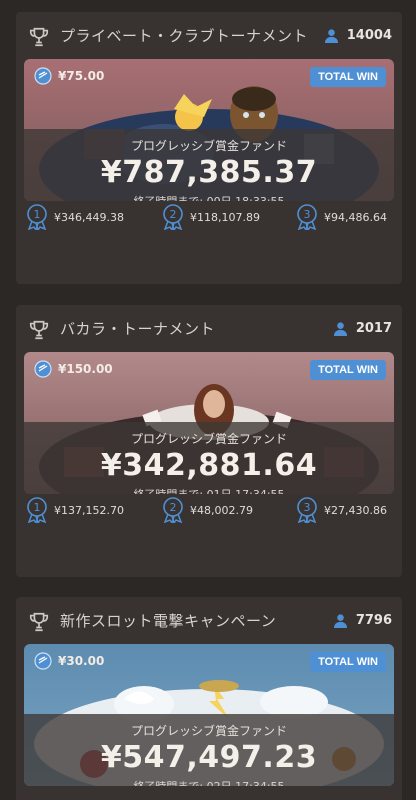 Image resolution: width=416 pixels, height=800 pixels. I want to click on prize-1: 1 ¥137,152.70, so click(75, 510).